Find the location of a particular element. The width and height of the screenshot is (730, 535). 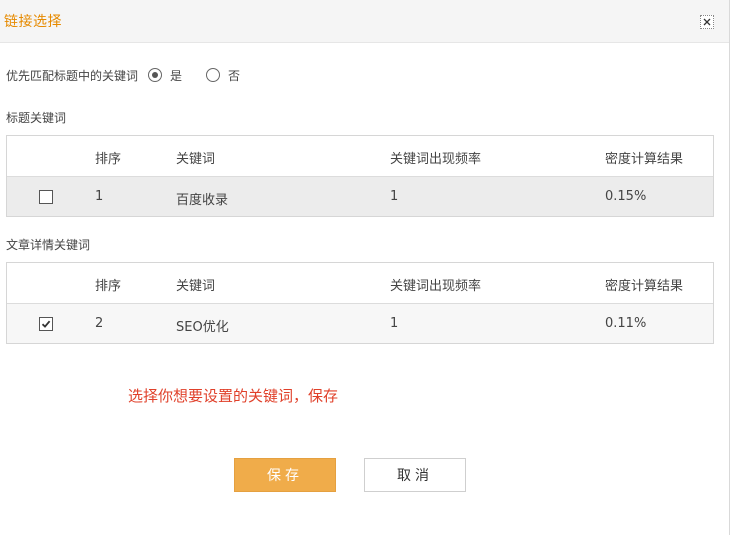

close-button is located at coordinates (707, 22).